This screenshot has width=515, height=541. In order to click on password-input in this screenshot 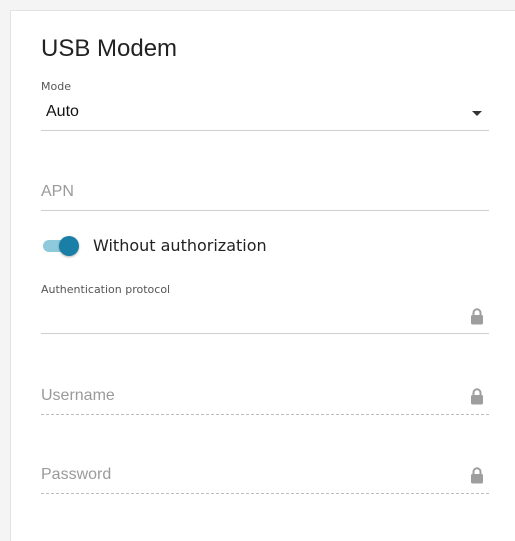, I will do `click(265, 476)`.